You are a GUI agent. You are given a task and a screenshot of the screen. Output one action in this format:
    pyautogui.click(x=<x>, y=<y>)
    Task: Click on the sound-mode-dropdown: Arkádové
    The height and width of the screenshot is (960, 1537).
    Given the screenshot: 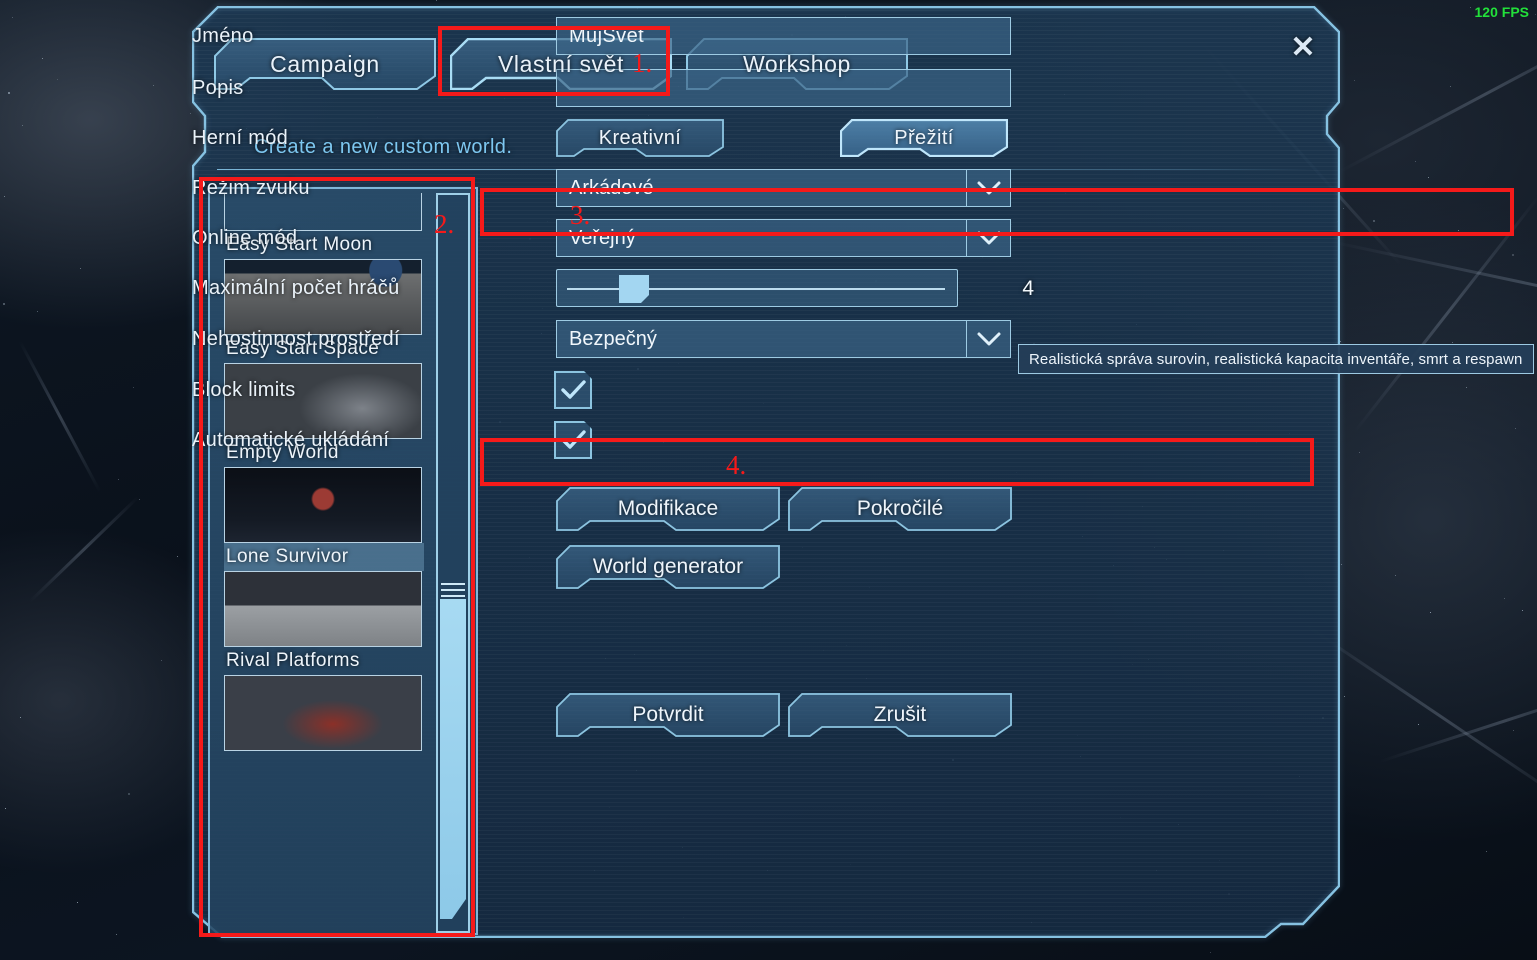 What is the action you would take?
    pyautogui.click(x=783, y=188)
    